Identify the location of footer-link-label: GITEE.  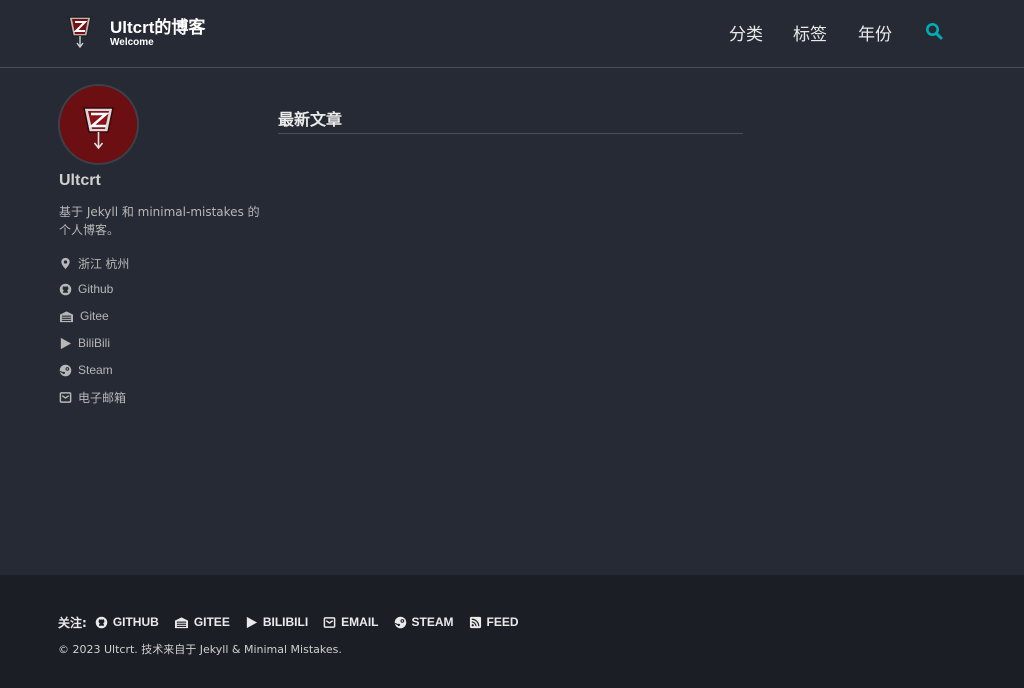
(211, 622).